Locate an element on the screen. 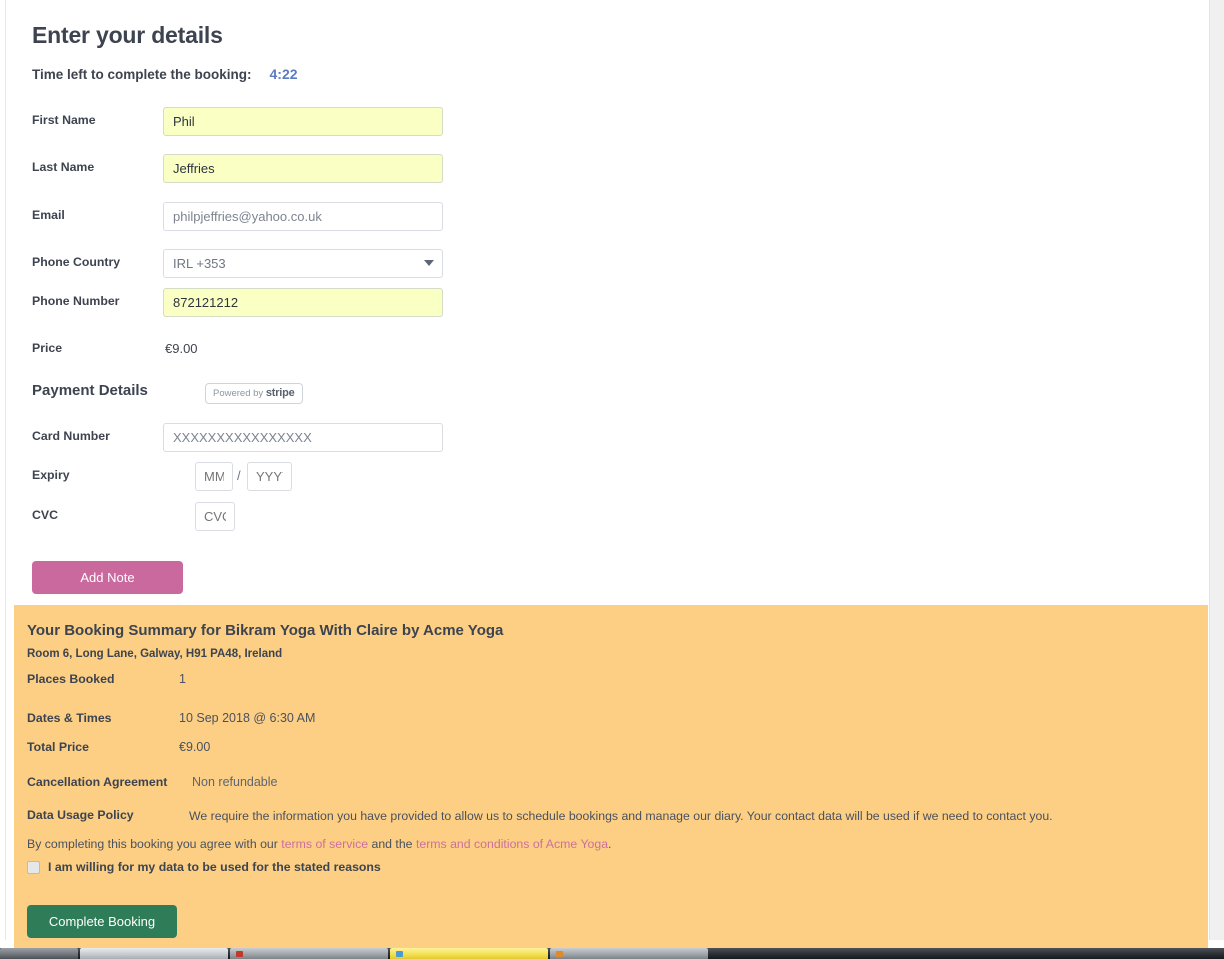 This screenshot has width=1224, height=959. taskbar-window-3-icon is located at coordinates (399, 954).